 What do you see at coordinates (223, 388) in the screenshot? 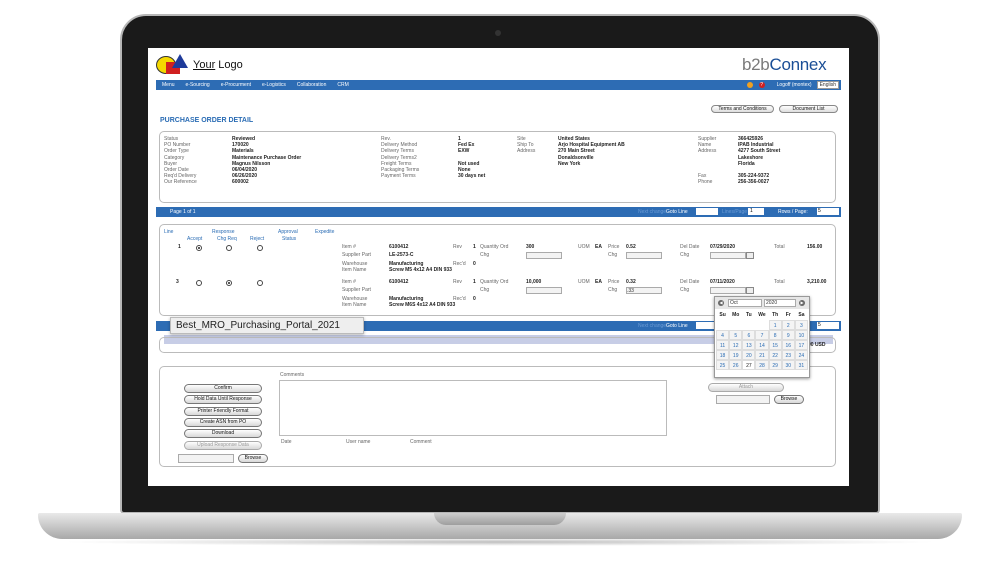
I see `confirm-button: Confirm` at bounding box center [223, 388].